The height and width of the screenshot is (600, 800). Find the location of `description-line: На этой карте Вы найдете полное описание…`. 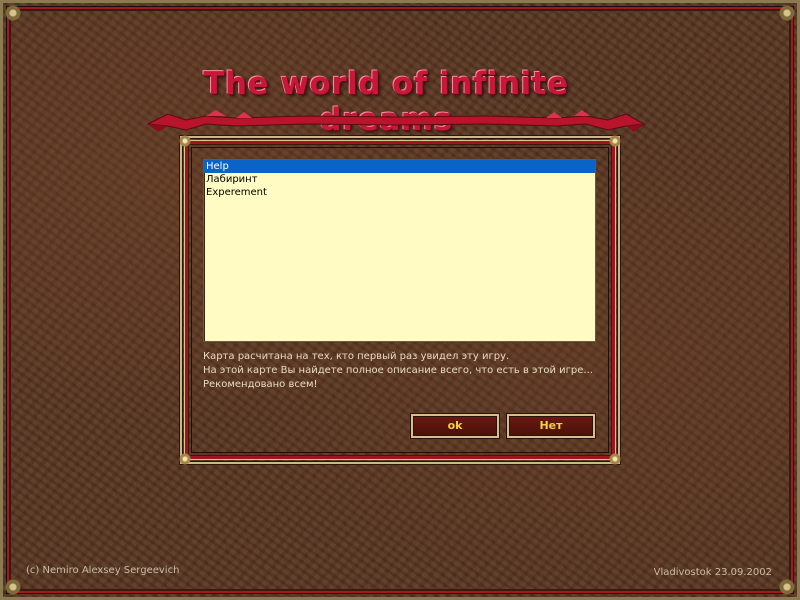

description-line: На этой карте Вы найдете полное описание… is located at coordinates (398, 370).